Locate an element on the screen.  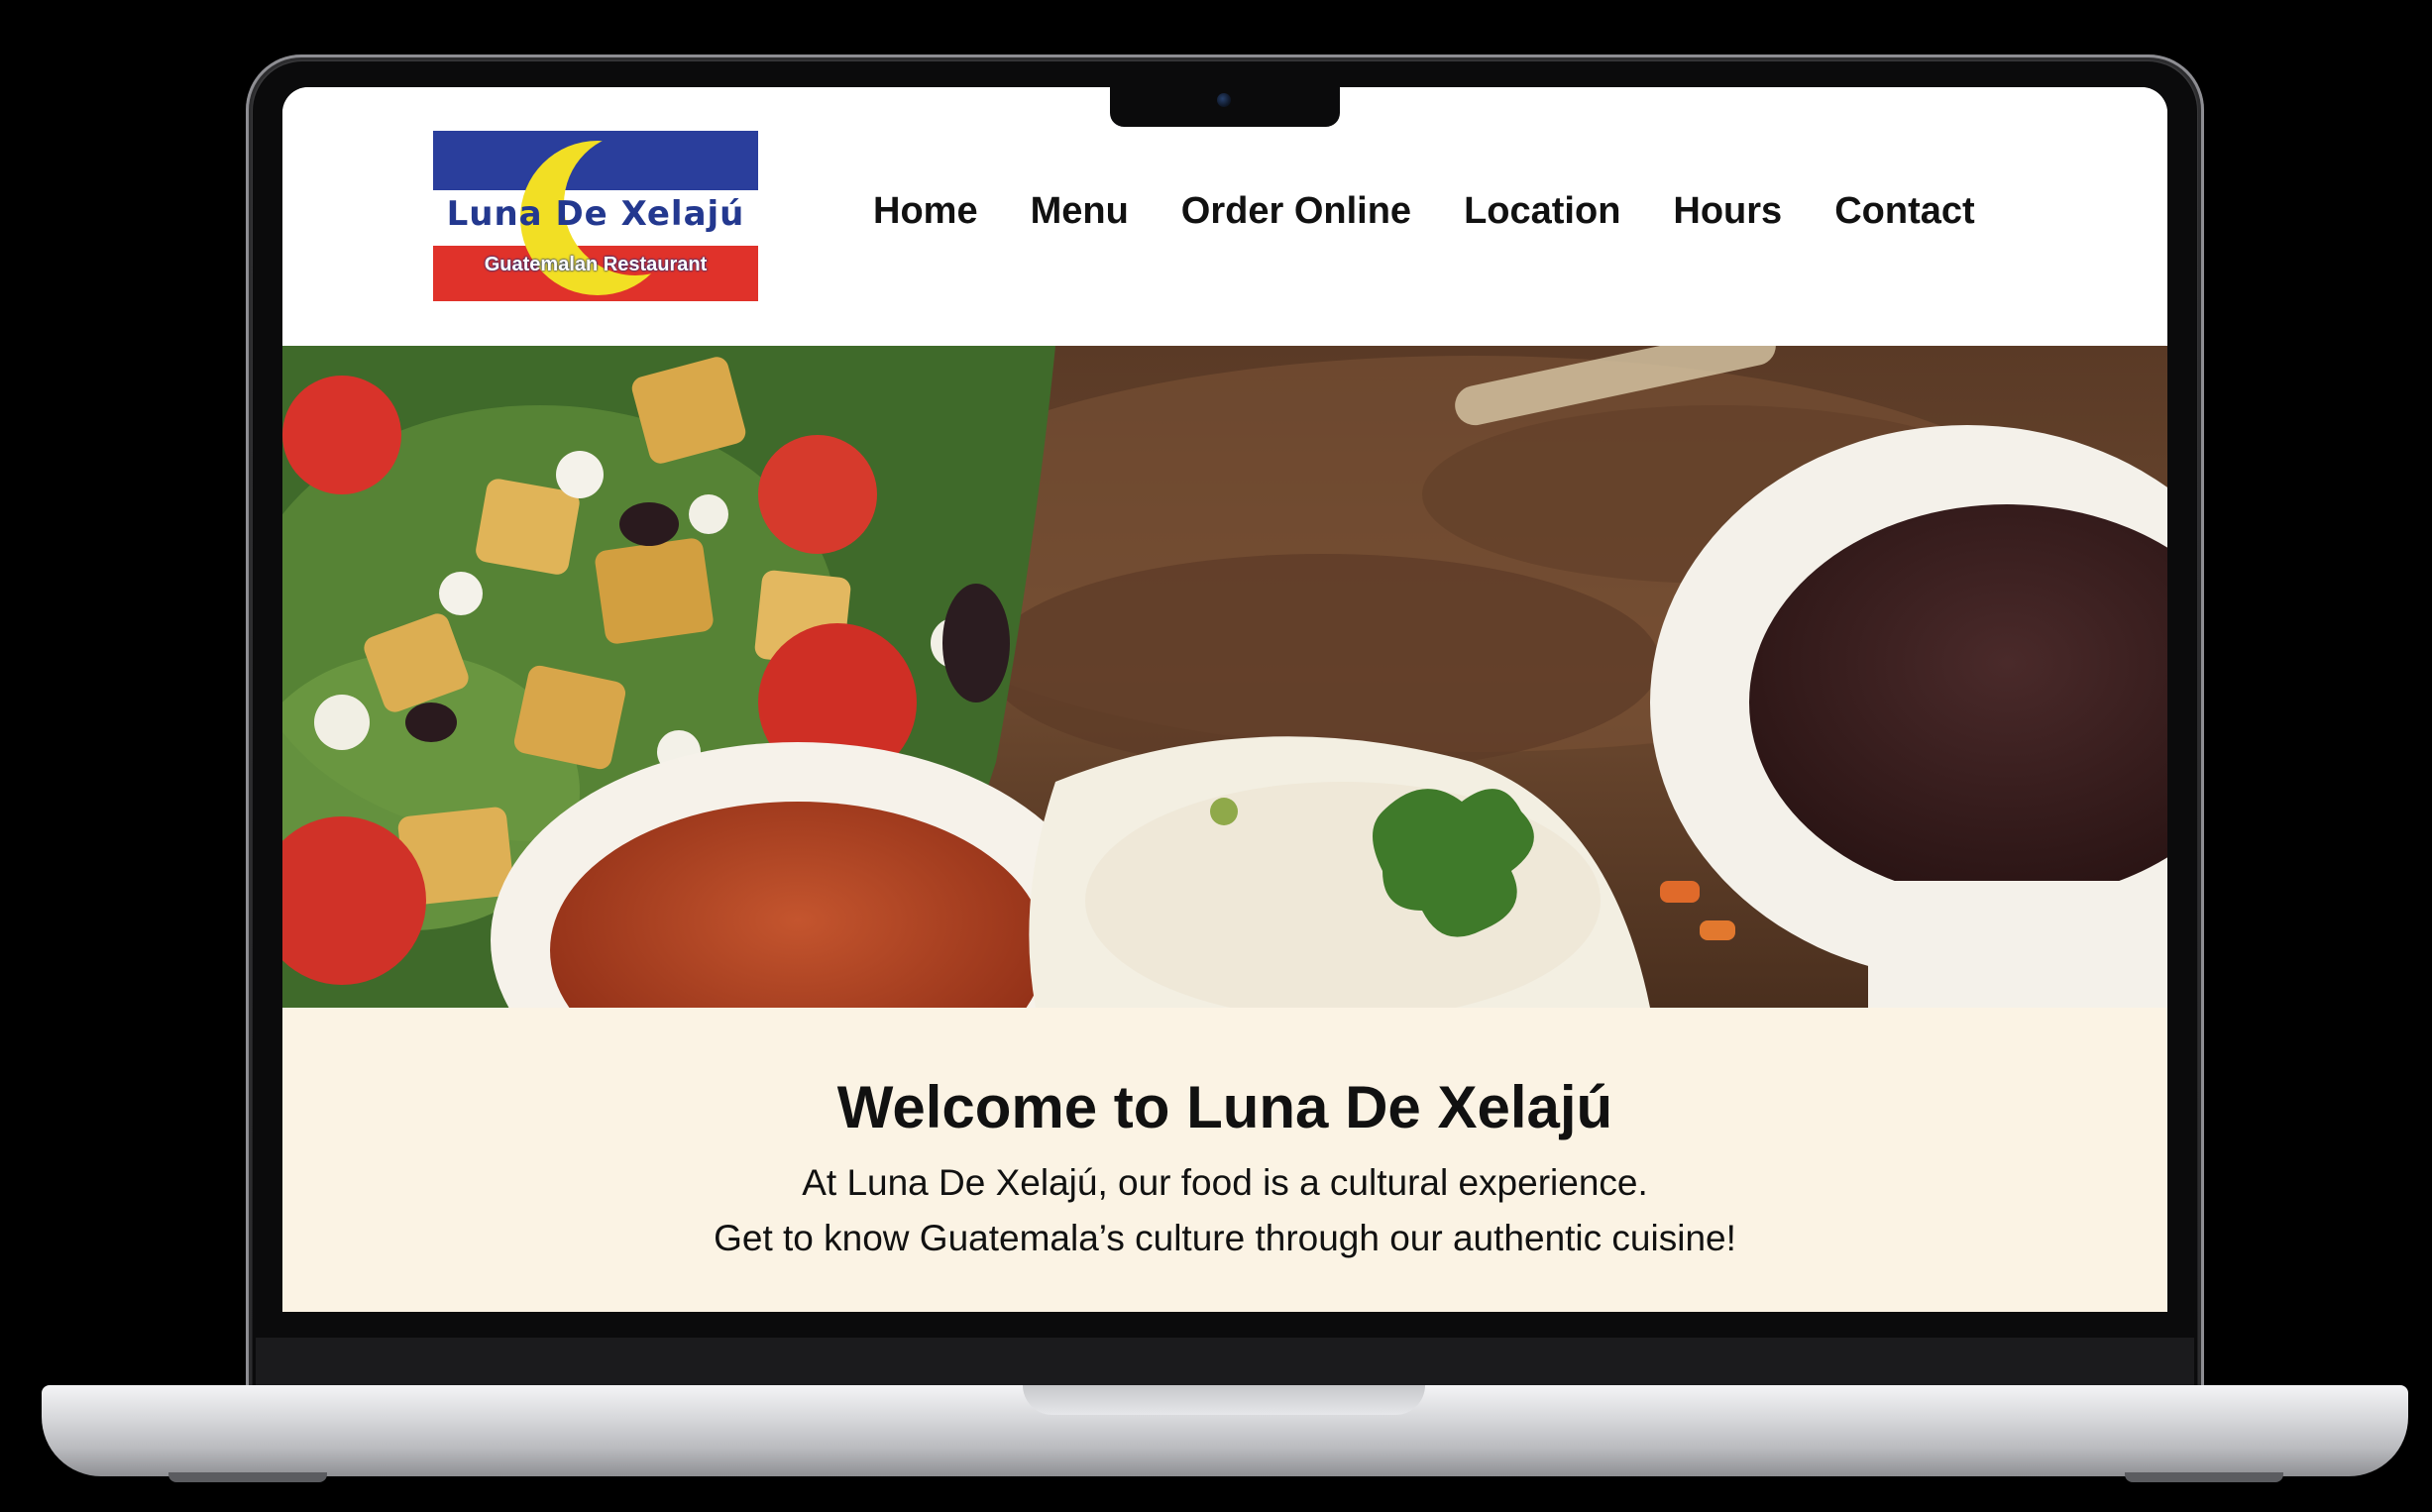
nav-contact: Contact is located at coordinates (1904, 212).